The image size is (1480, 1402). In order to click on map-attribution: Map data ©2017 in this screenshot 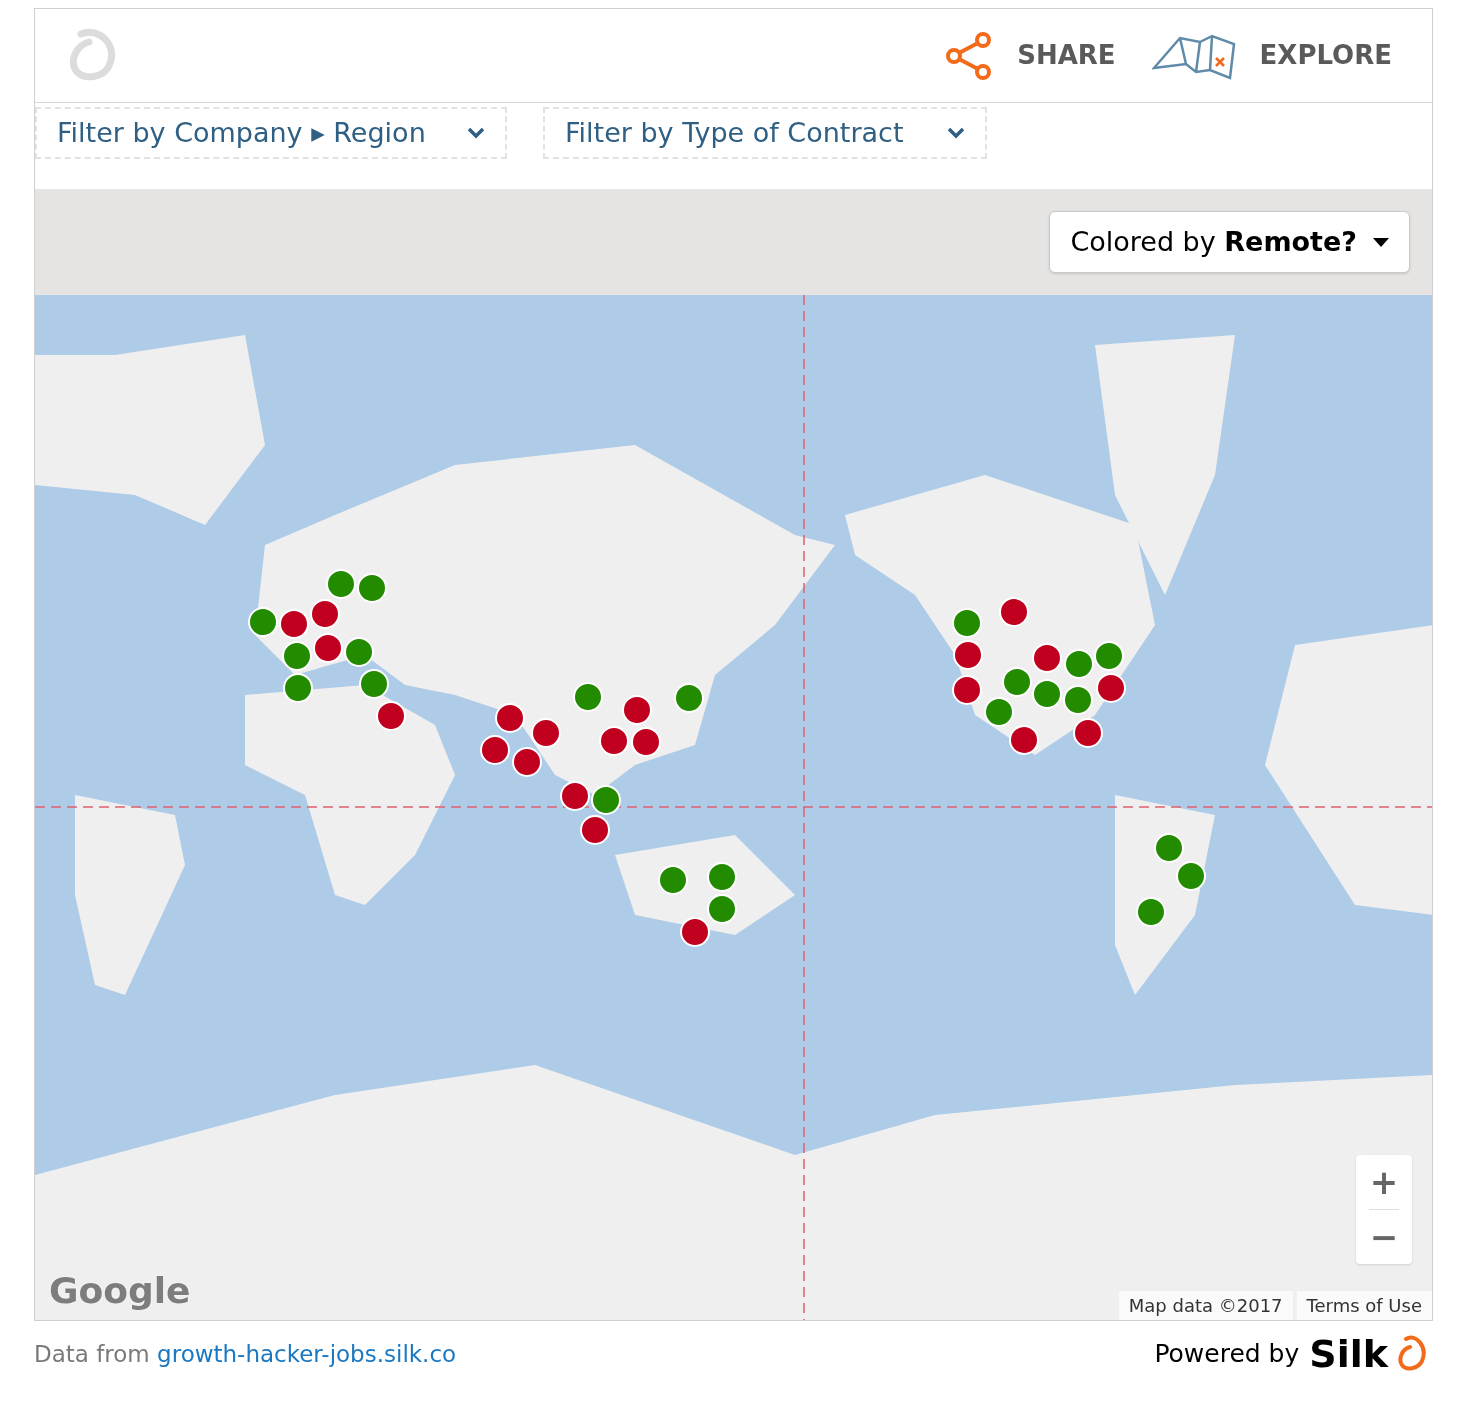, I will do `click(1205, 1305)`.